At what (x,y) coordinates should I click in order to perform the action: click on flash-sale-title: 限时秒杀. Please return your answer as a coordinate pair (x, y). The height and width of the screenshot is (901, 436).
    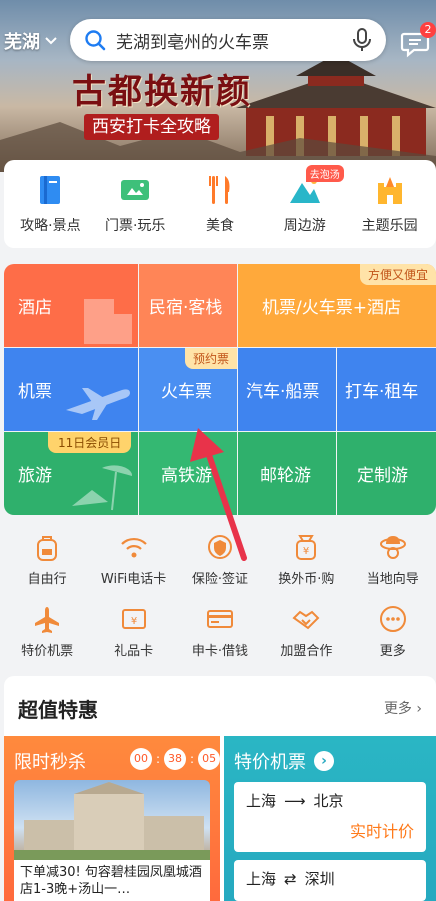
    Looking at the image, I should click on (50, 762).